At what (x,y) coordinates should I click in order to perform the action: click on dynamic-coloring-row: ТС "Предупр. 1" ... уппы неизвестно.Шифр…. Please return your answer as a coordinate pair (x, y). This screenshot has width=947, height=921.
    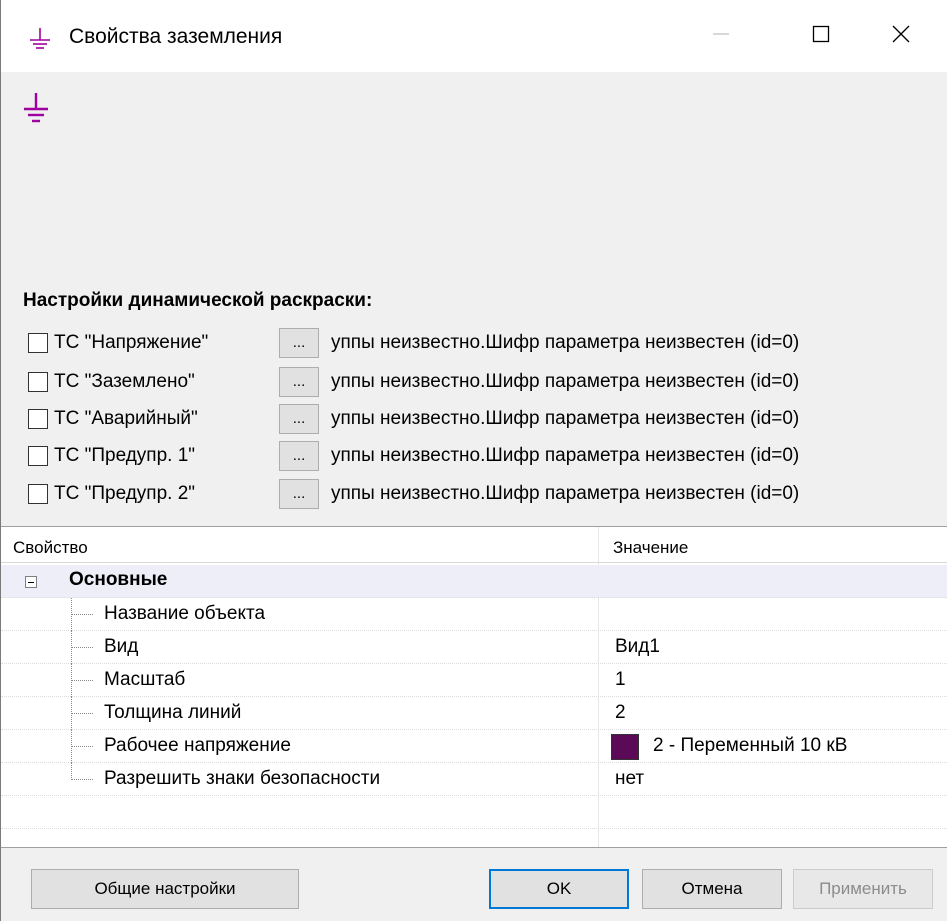
    Looking at the image, I should click on (474, 456).